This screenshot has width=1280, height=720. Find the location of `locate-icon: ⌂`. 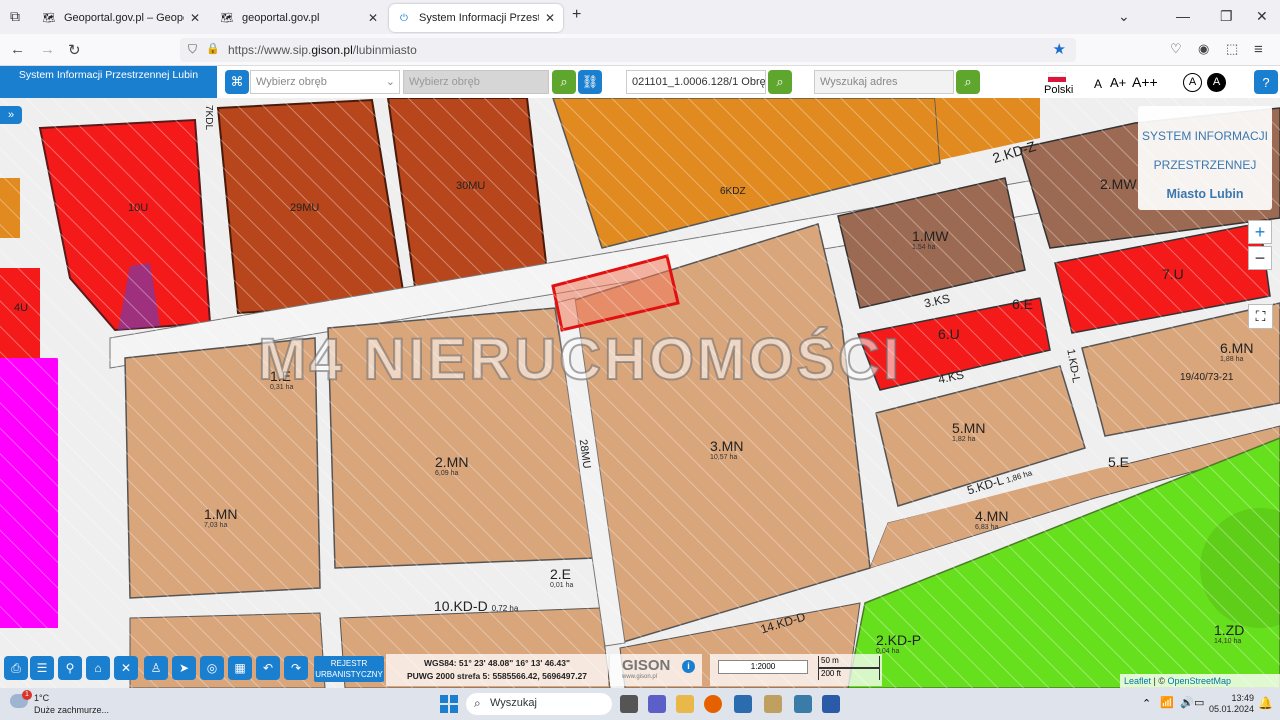

locate-icon: ⌂ is located at coordinates (98, 668).